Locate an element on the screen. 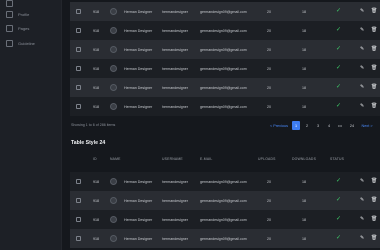  sidebar-item-guideline: Guideline is located at coordinates (20, 43).